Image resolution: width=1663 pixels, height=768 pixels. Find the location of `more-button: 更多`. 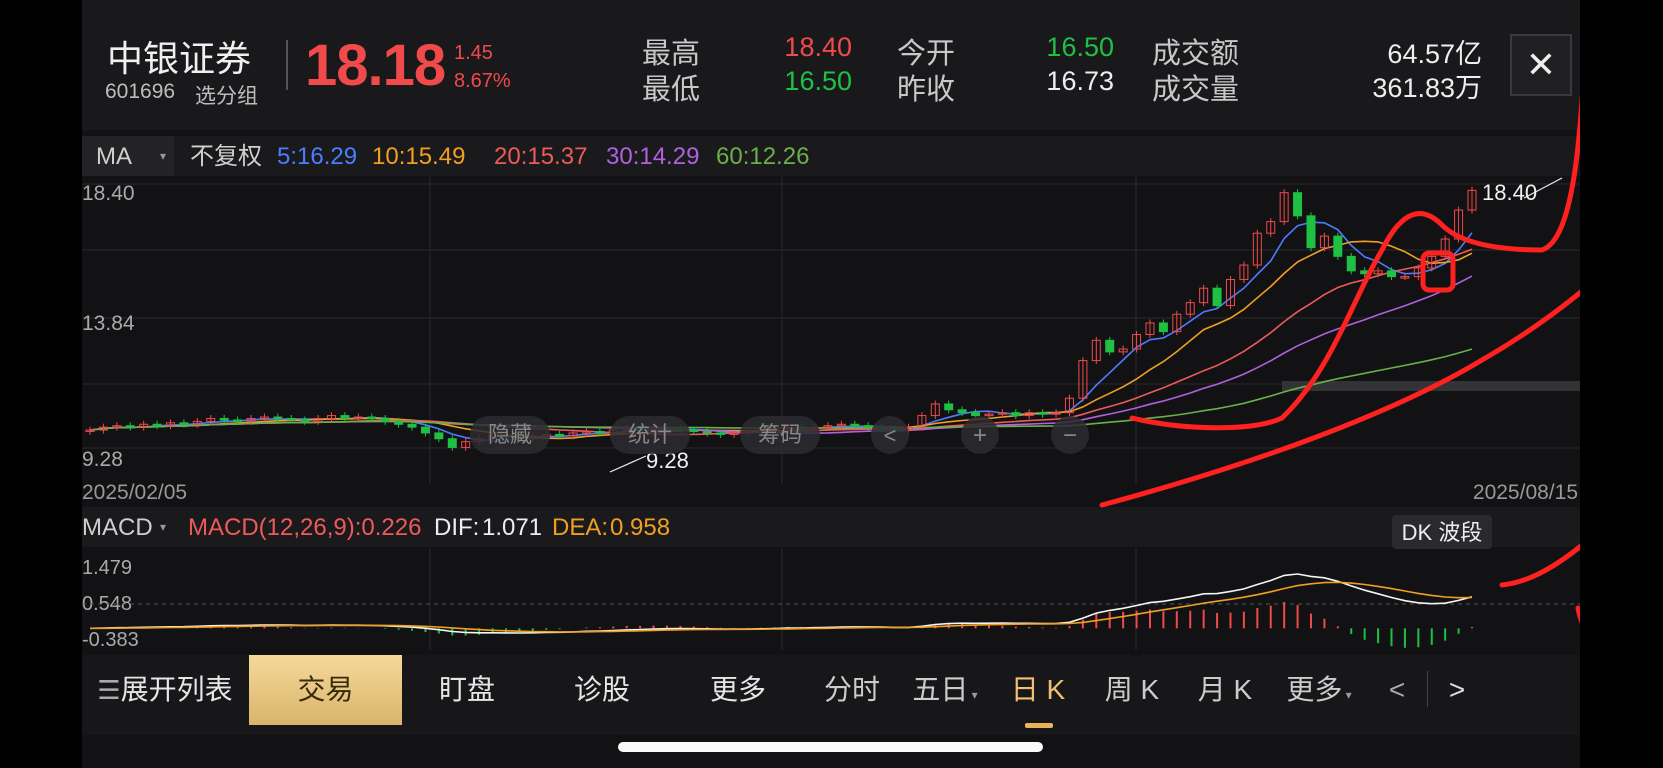

more-button: 更多 is located at coordinates (738, 690).